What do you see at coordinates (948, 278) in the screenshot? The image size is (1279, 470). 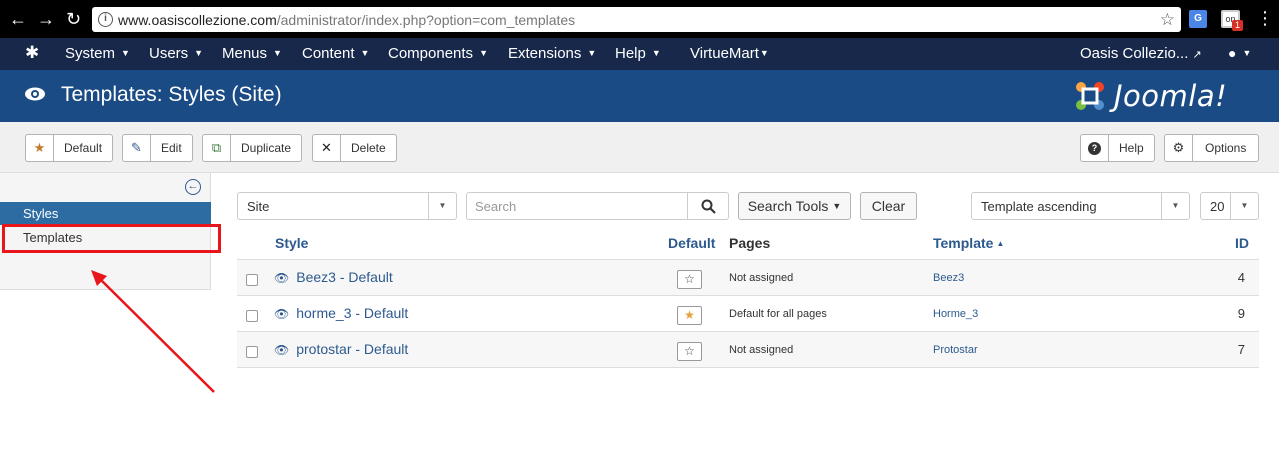 I see `template-link: Beez3` at bounding box center [948, 278].